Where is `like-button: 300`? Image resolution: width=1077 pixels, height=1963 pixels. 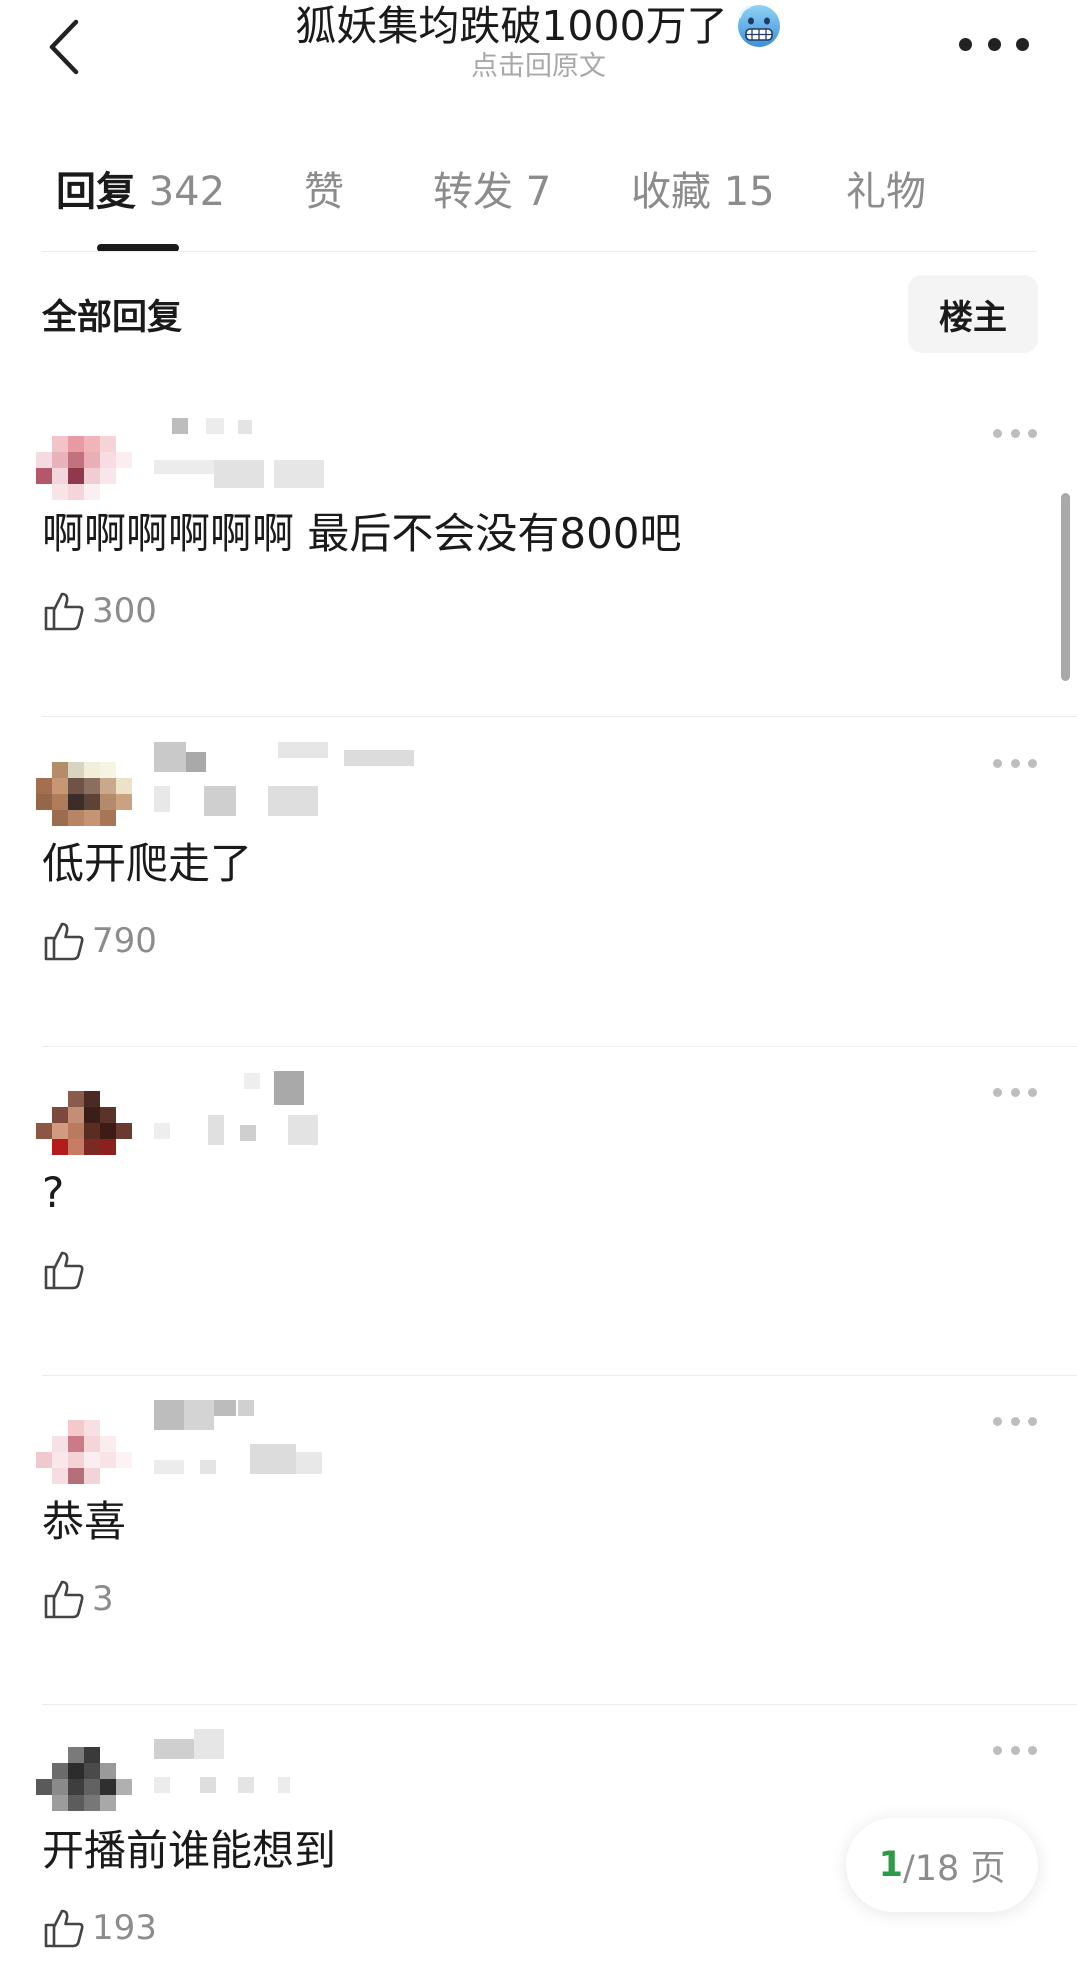 like-button: 300 is located at coordinates (99, 611).